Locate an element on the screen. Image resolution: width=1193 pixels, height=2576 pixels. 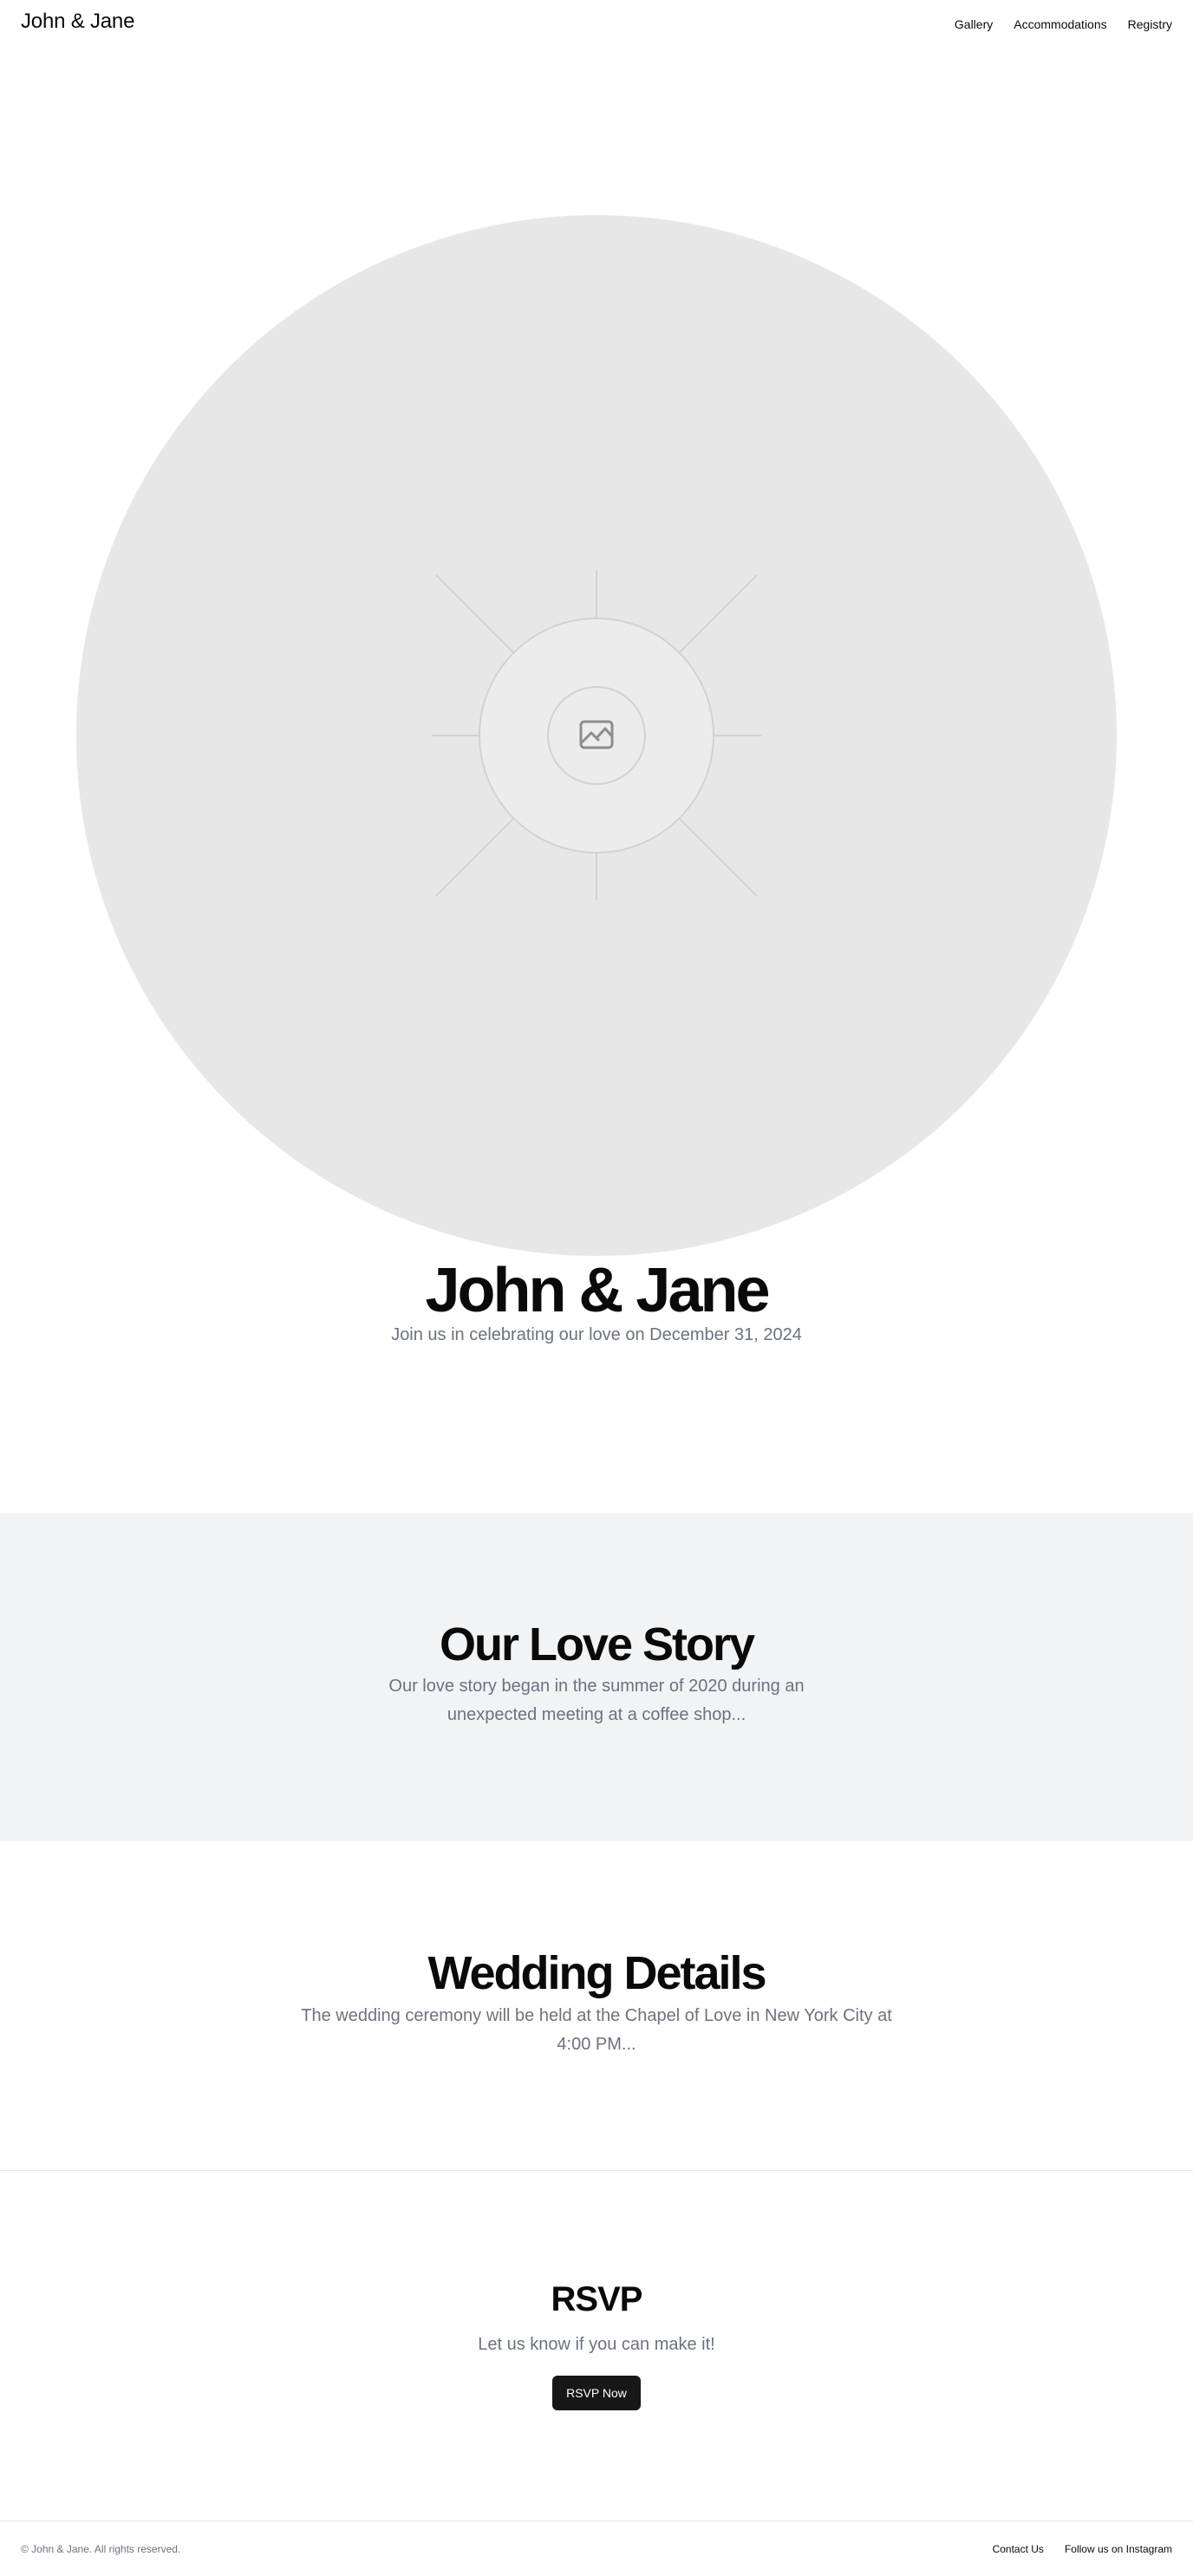
nav-link-gallery: Gallery is located at coordinates (974, 24).